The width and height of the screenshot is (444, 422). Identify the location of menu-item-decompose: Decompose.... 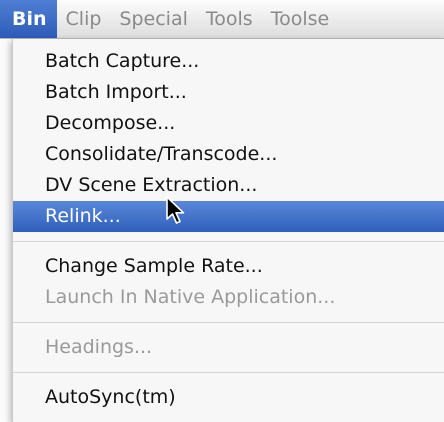
(228, 123).